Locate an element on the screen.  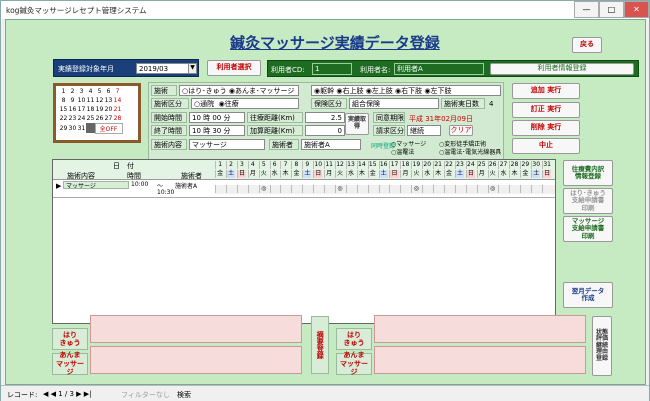
cal-day: 15 is located at coordinates (63, 109).